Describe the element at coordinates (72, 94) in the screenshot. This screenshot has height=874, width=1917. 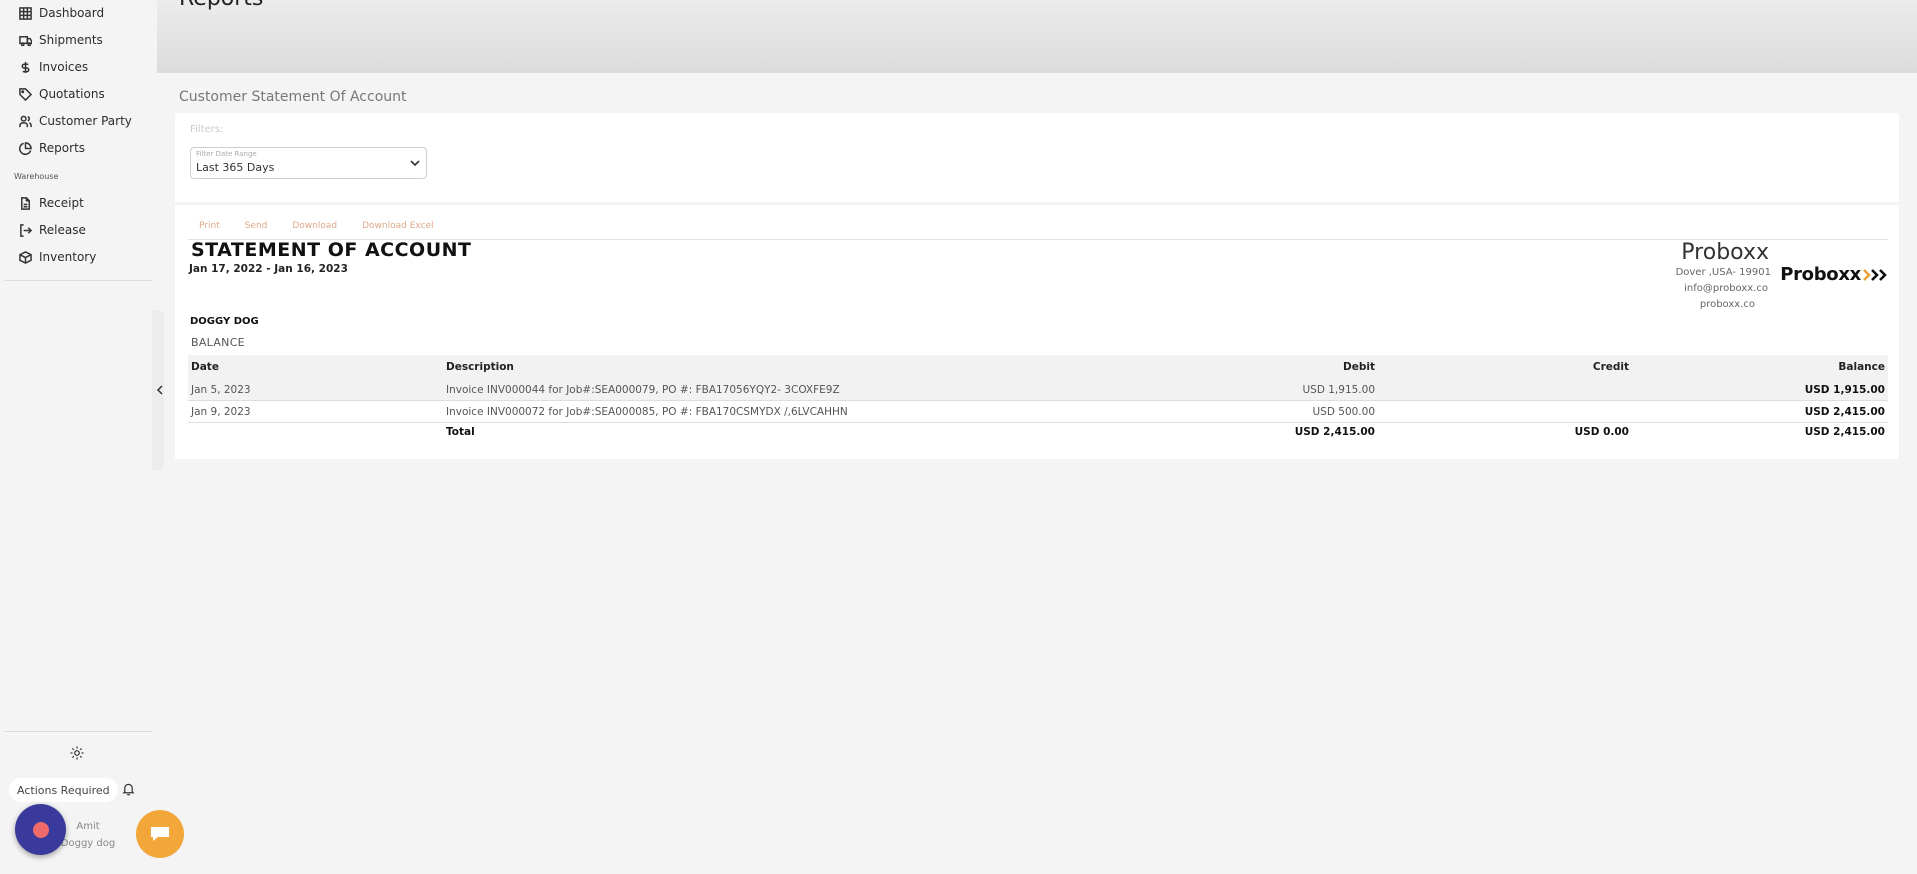
I see `sidebar-item-label: Quotations` at that location.